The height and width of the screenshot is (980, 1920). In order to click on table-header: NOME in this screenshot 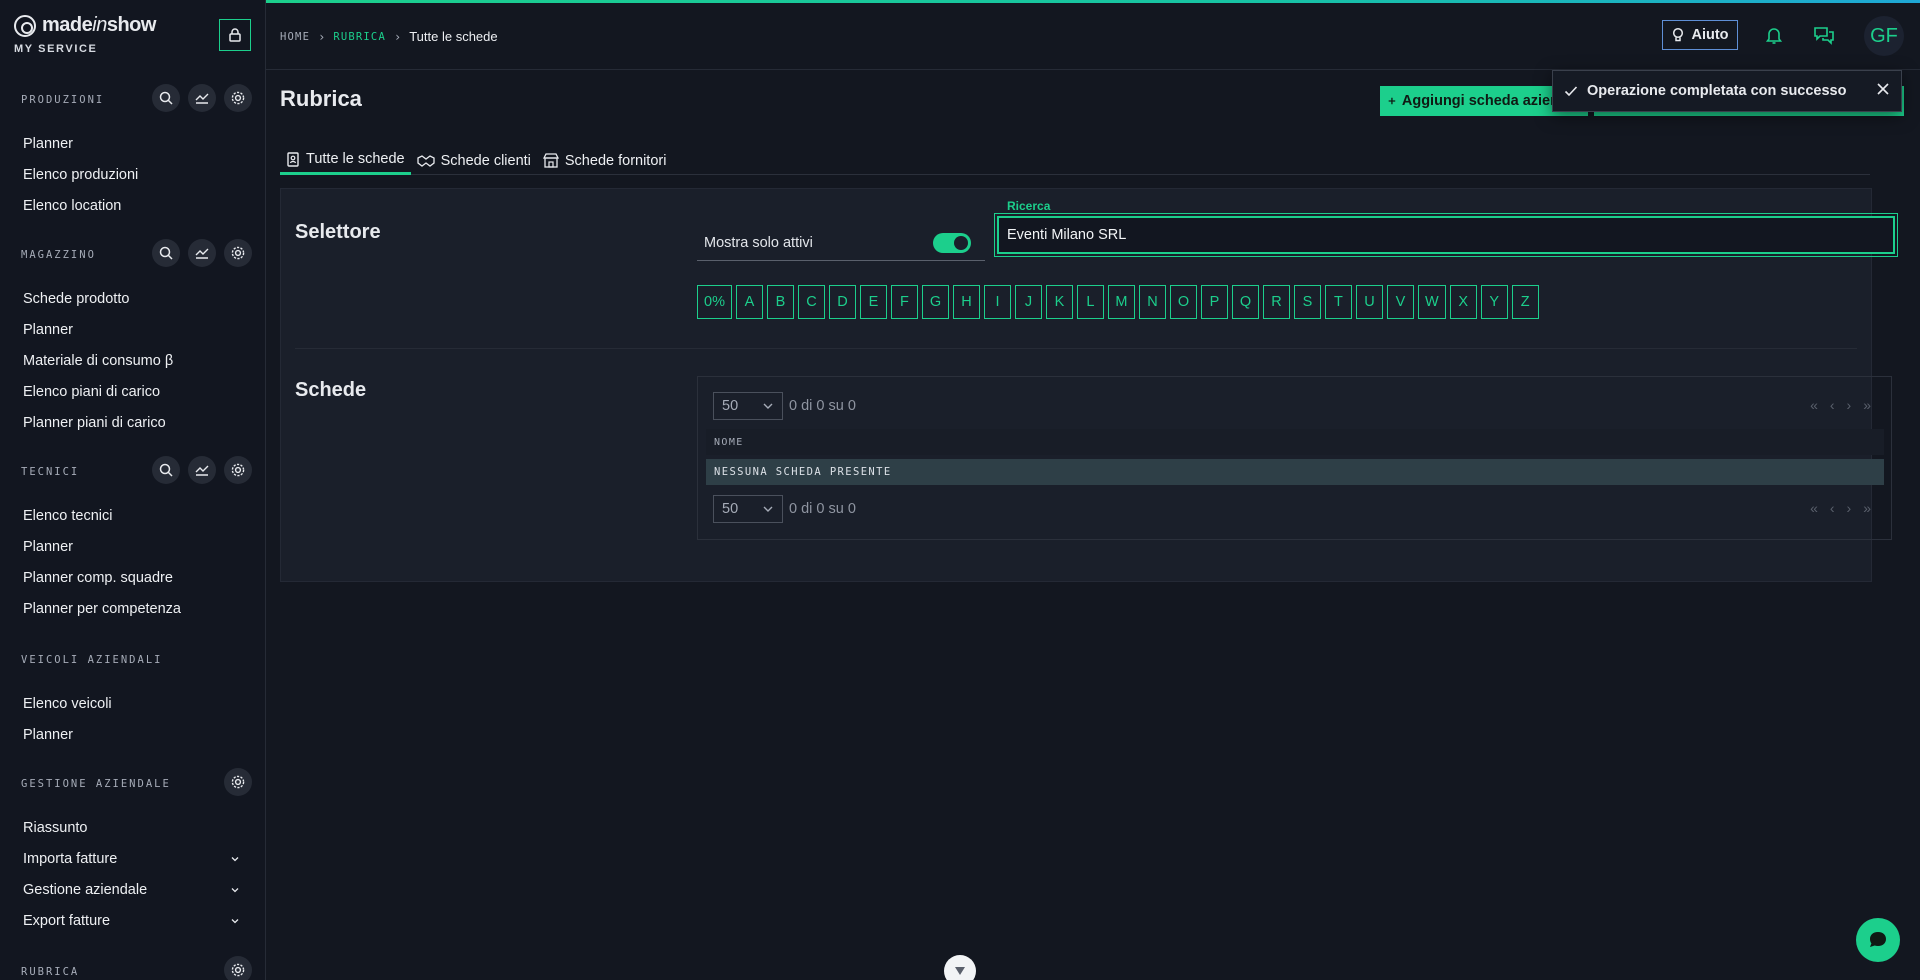, I will do `click(1295, 442)`.